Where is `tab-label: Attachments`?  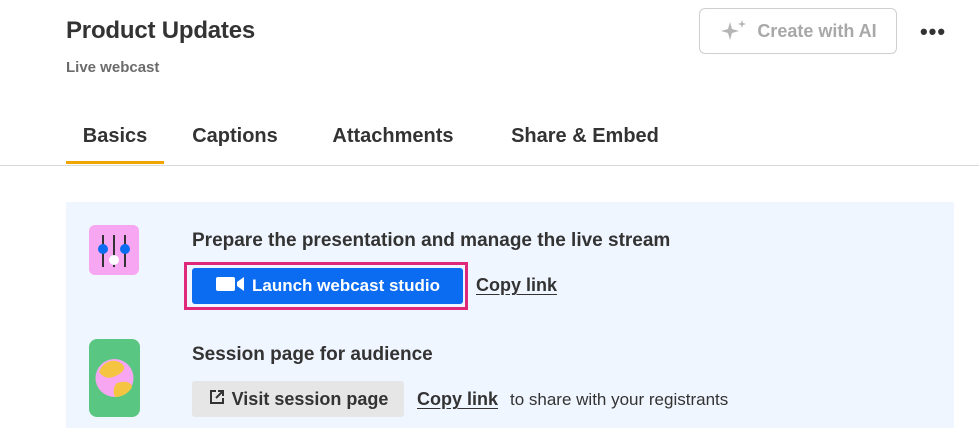
tab-label: Attachments is located at coordinates (393, 136).